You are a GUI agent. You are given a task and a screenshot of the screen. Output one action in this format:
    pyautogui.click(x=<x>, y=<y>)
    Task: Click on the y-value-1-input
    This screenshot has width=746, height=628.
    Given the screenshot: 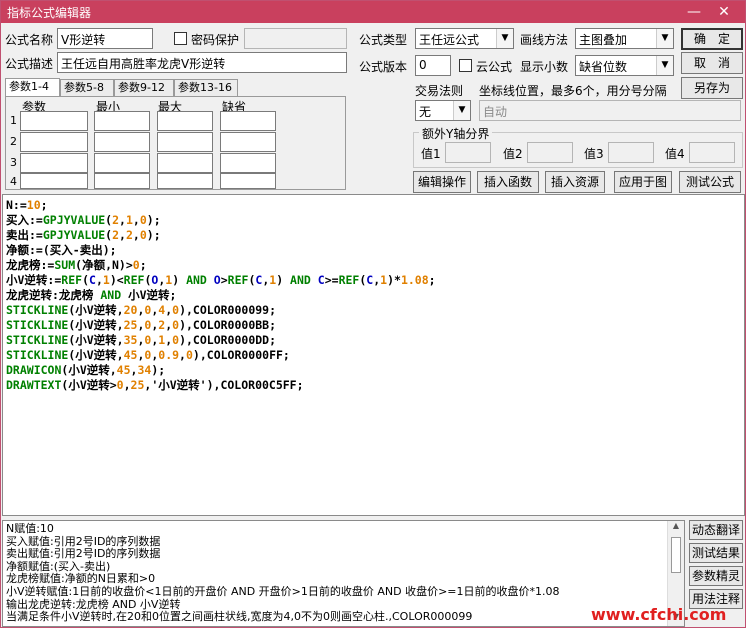 What is the action you would take?
    pyautogui.click(x=468, y=152)
    